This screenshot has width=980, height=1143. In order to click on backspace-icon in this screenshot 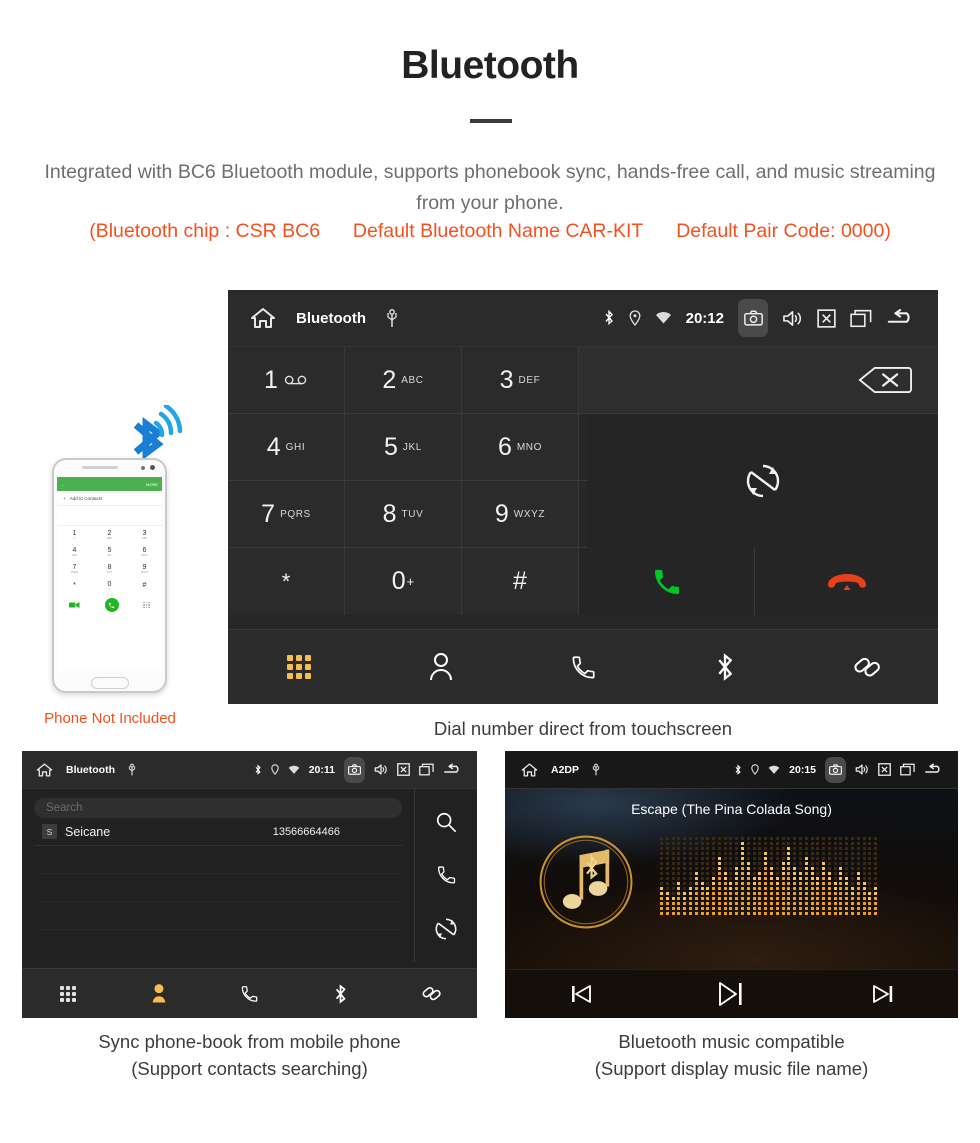, I will do `click(885, 380)`.